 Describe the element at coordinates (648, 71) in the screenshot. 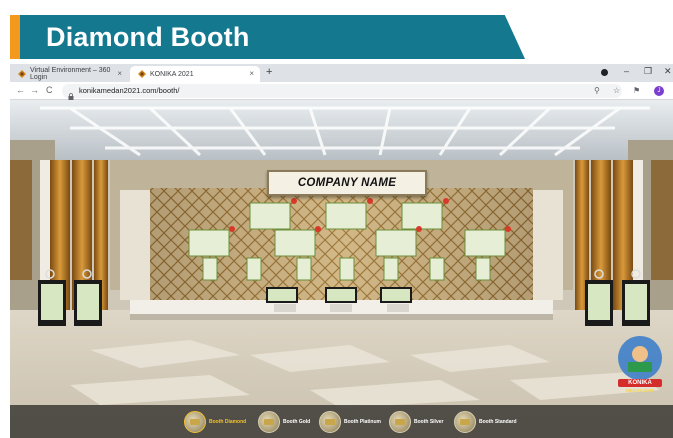

I see `restore-button: ❐` at that location.